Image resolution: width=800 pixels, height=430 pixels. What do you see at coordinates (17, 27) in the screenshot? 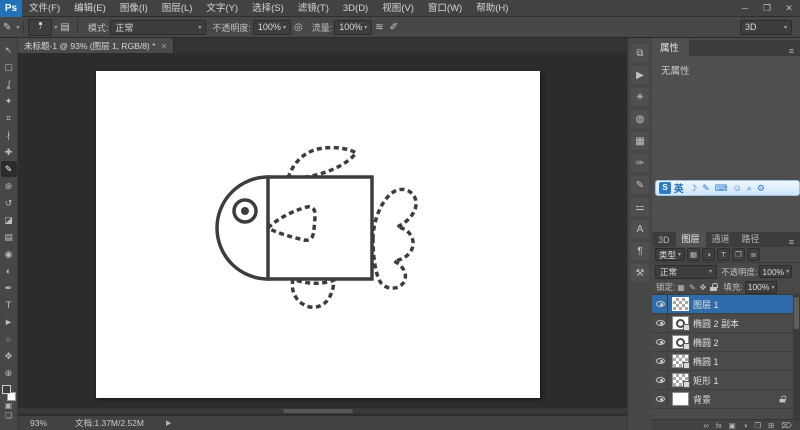
I see `chevron-down-icon: ▾` at bounding box center [17, 27].